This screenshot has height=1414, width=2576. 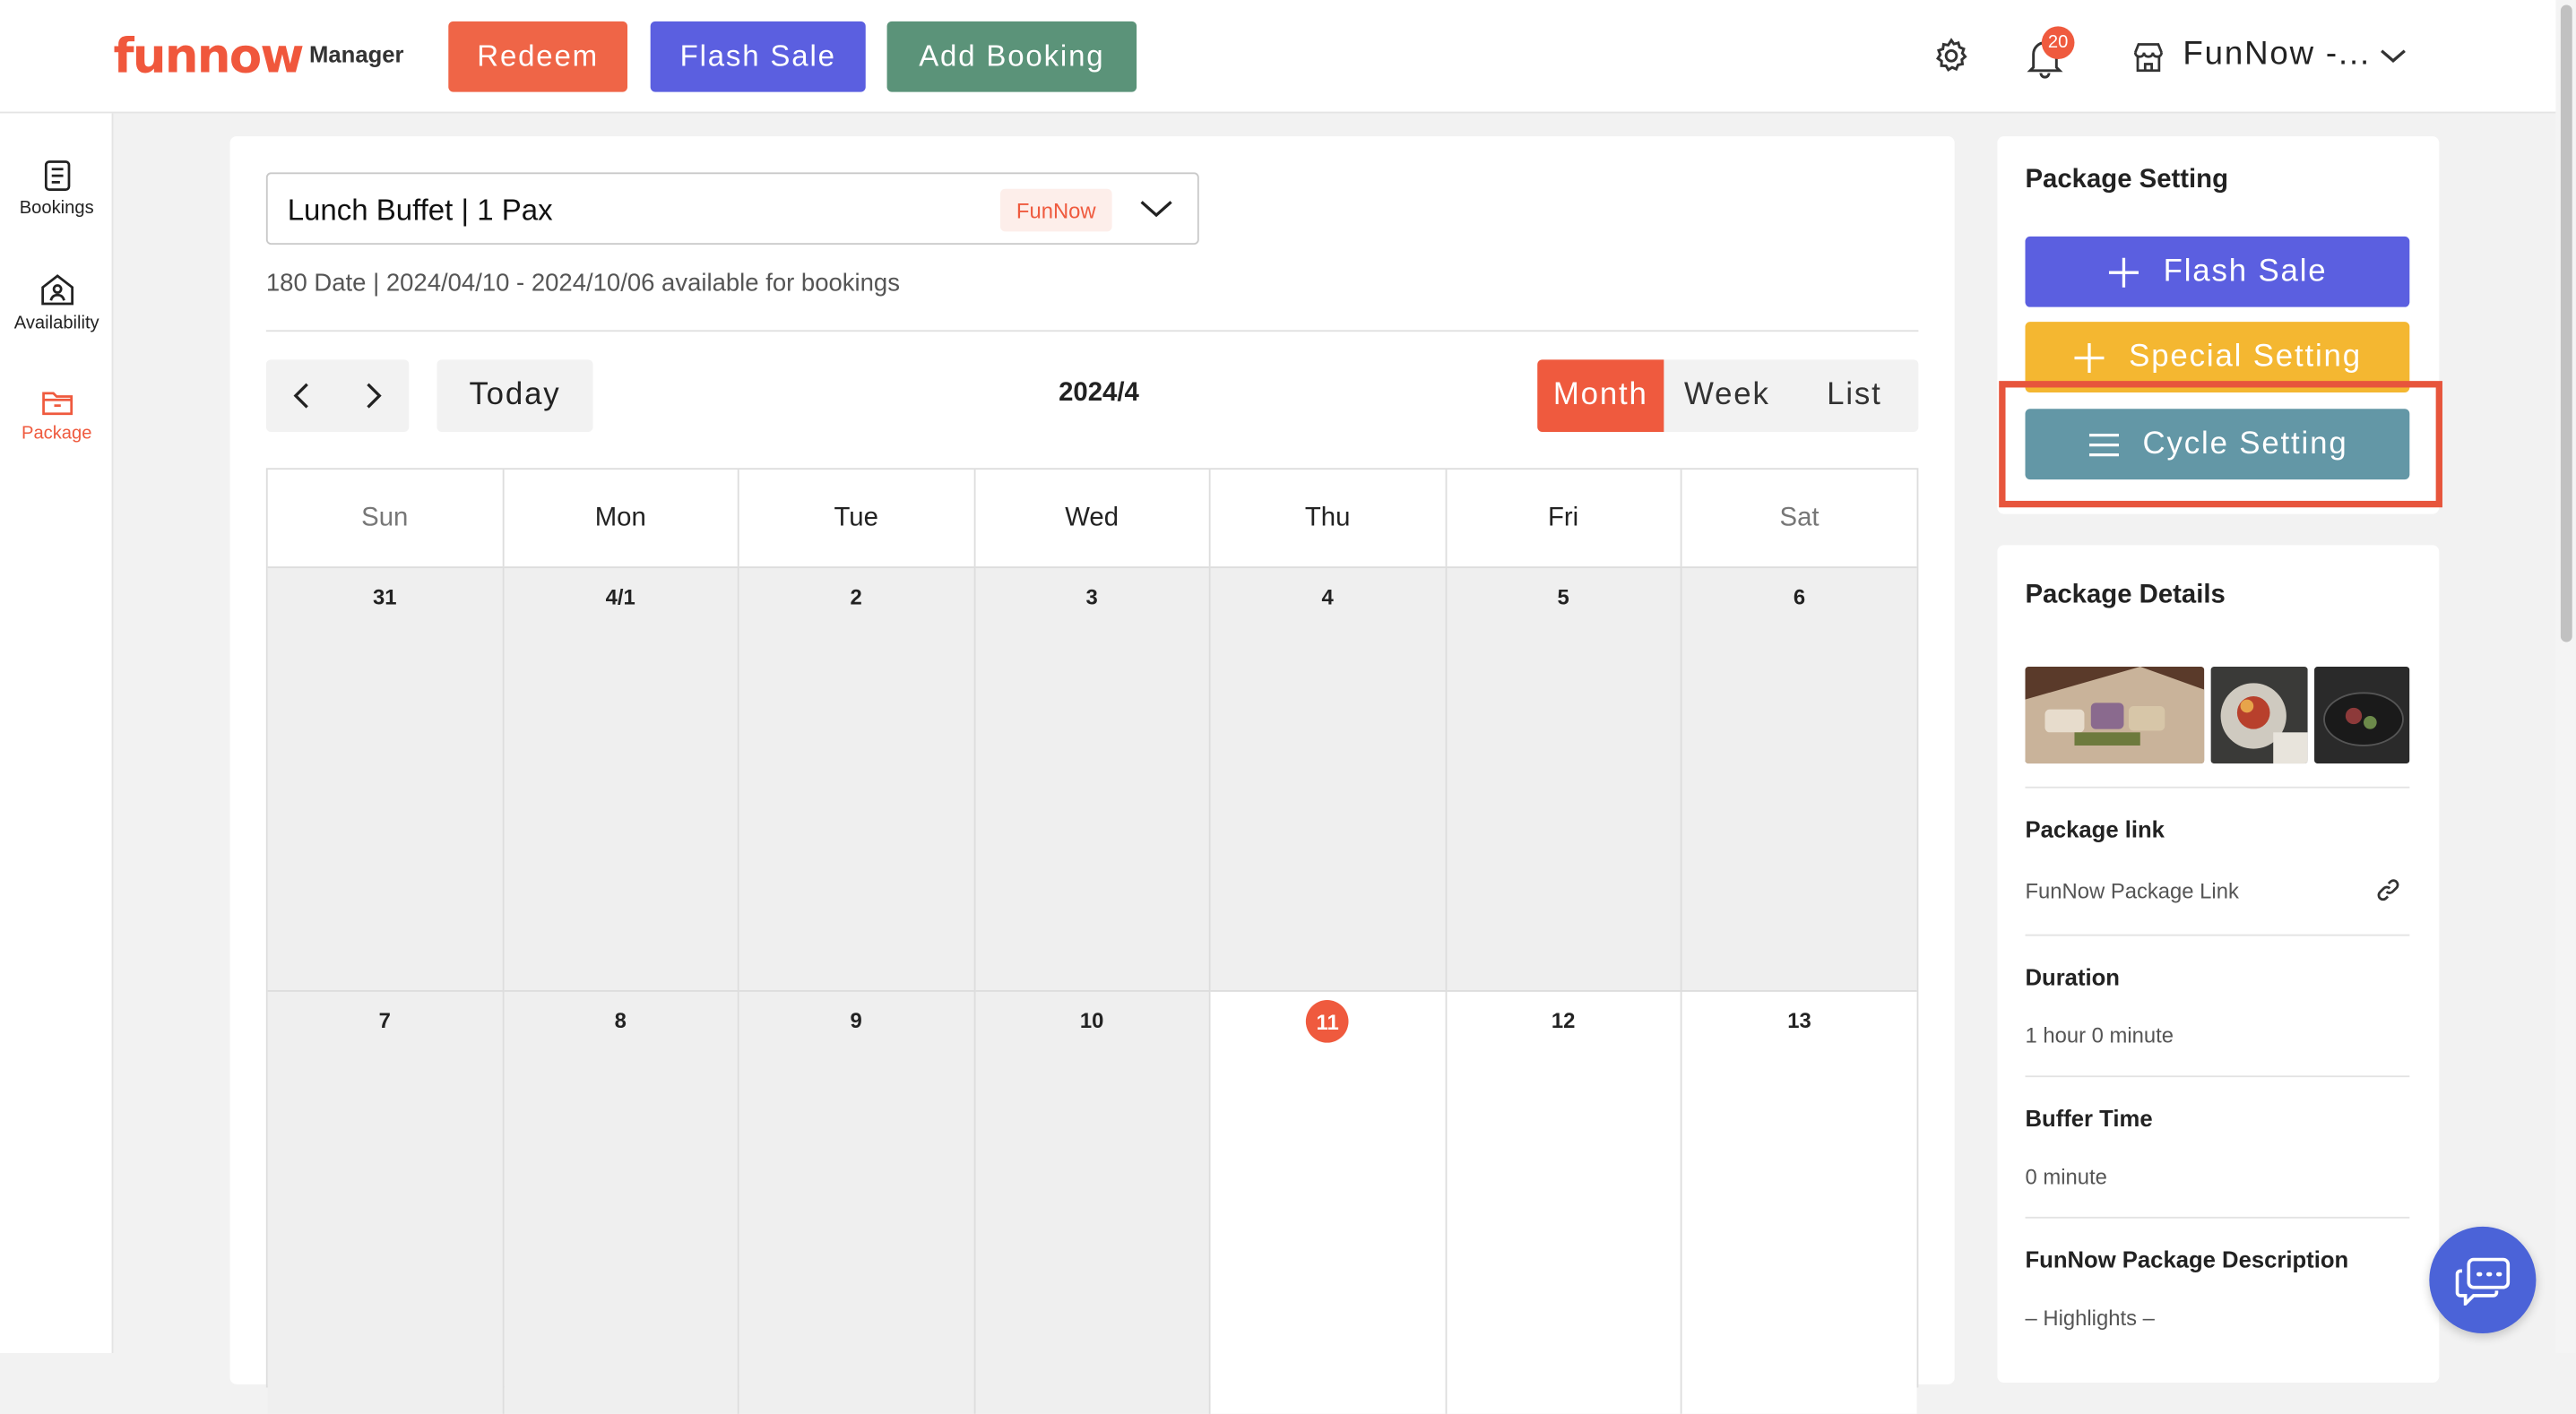 I want to click on highlight-box, so click(x=2220, y=444).